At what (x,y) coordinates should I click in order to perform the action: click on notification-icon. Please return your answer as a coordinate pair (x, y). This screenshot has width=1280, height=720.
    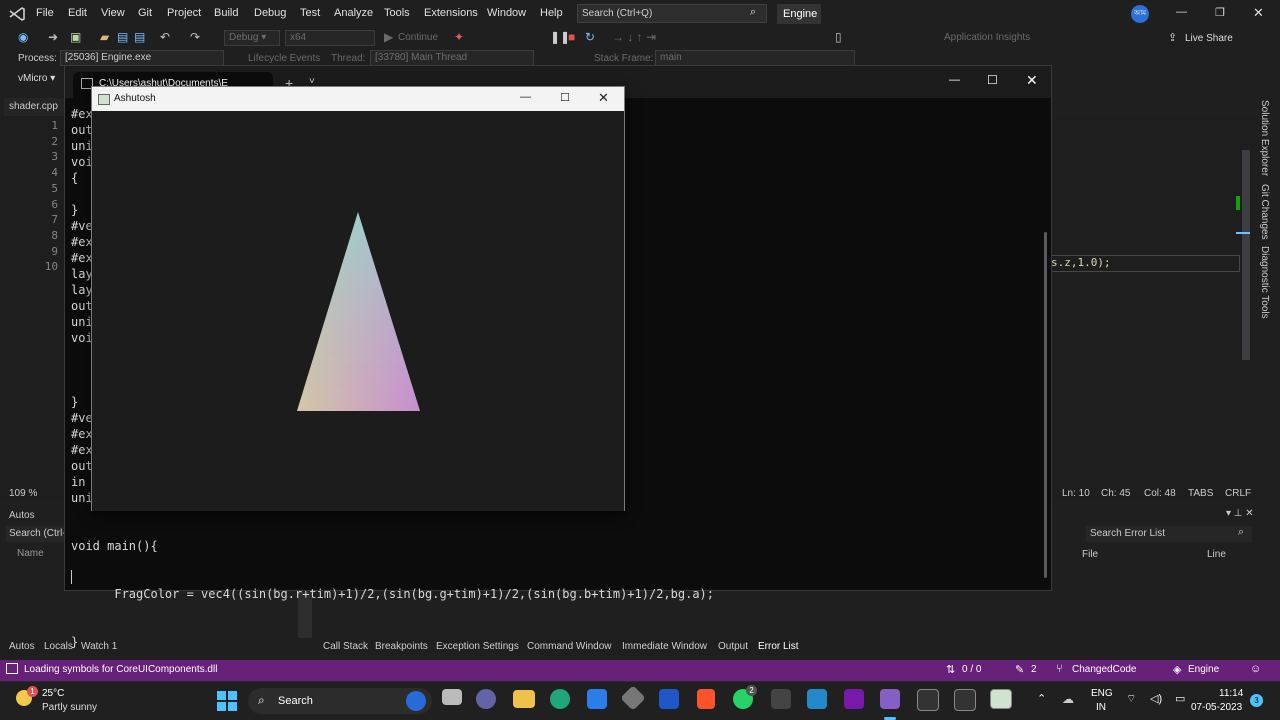
    Looking at the image, I should click on (12, 668).